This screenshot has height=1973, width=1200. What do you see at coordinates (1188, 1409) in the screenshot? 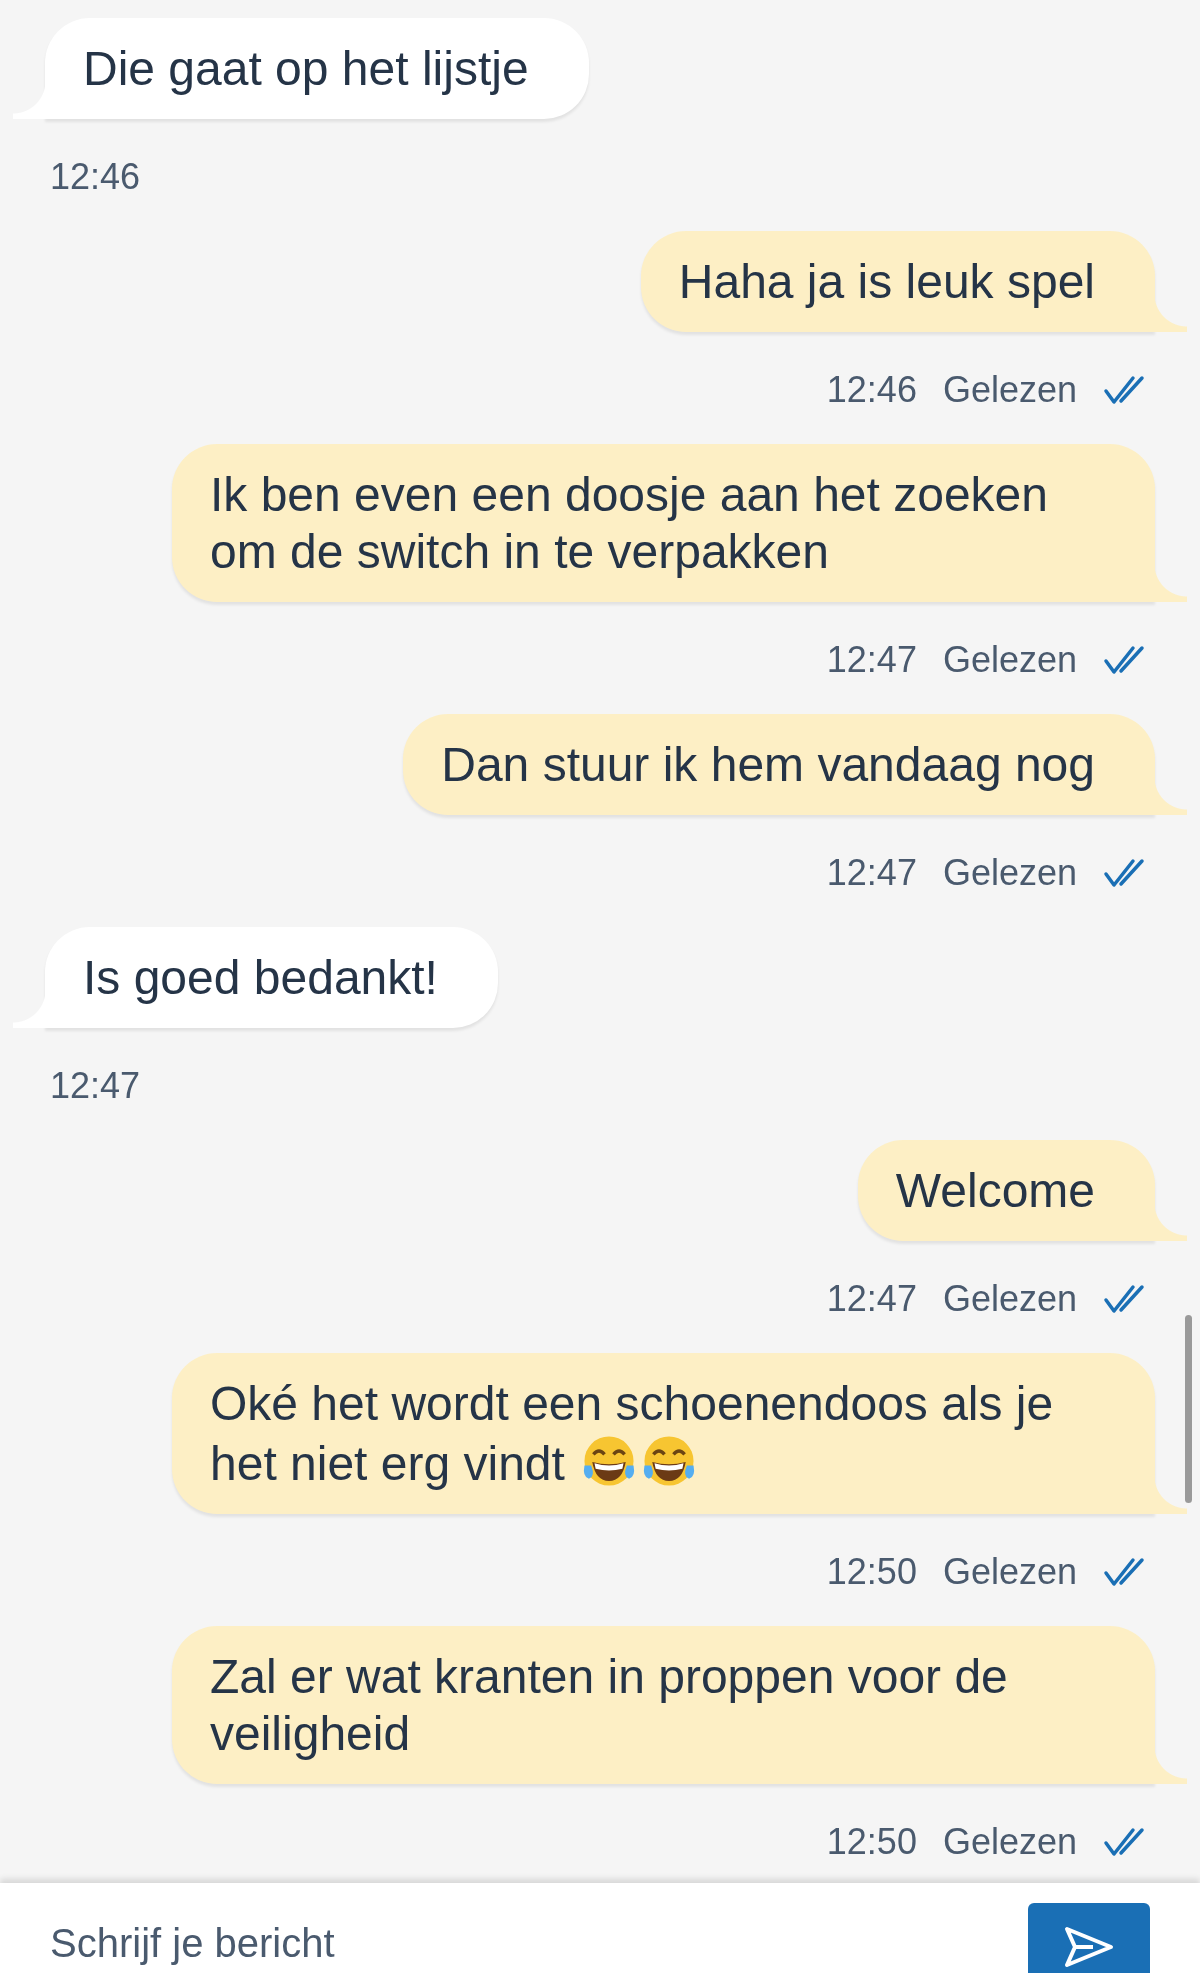
I see `scrollbar` at bounding box center [1188, 1409].